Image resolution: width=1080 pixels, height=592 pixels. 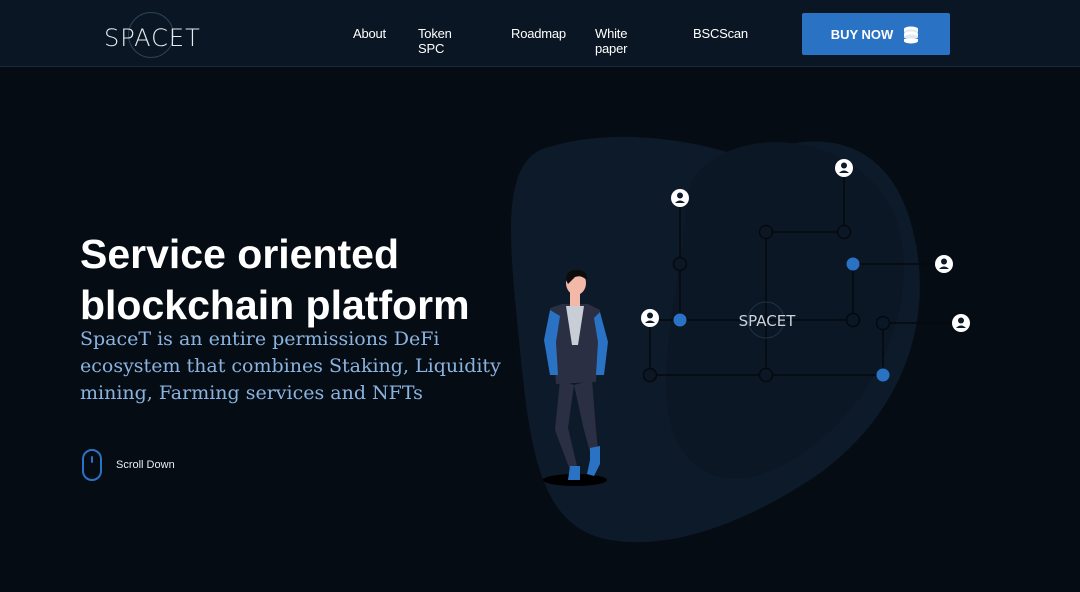 I want to click on nav-bscscan: BSCScan, so click(x=720, y=33).